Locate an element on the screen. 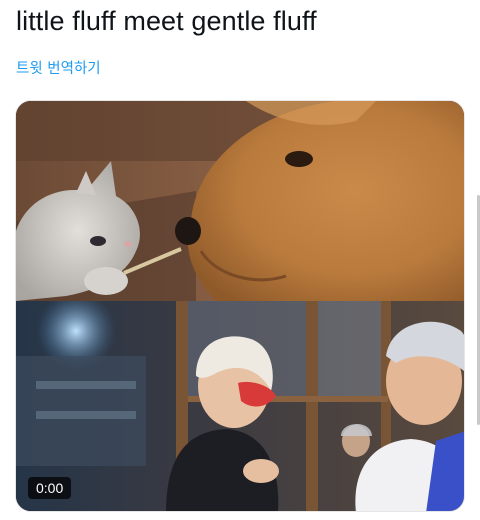 This screenshot has width=480, height=520. video-timestamp: 0:00 is located at coordinates (50, 488).